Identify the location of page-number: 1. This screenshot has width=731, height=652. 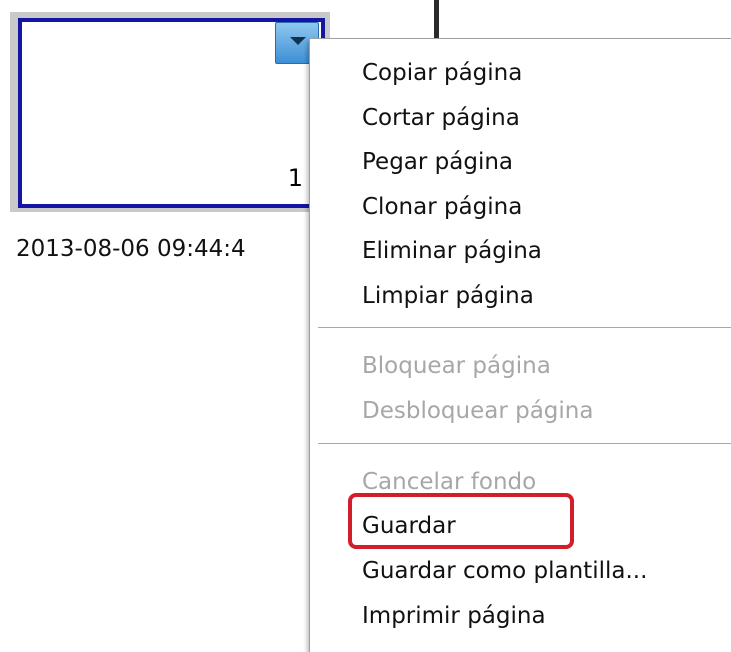
(295, 178).